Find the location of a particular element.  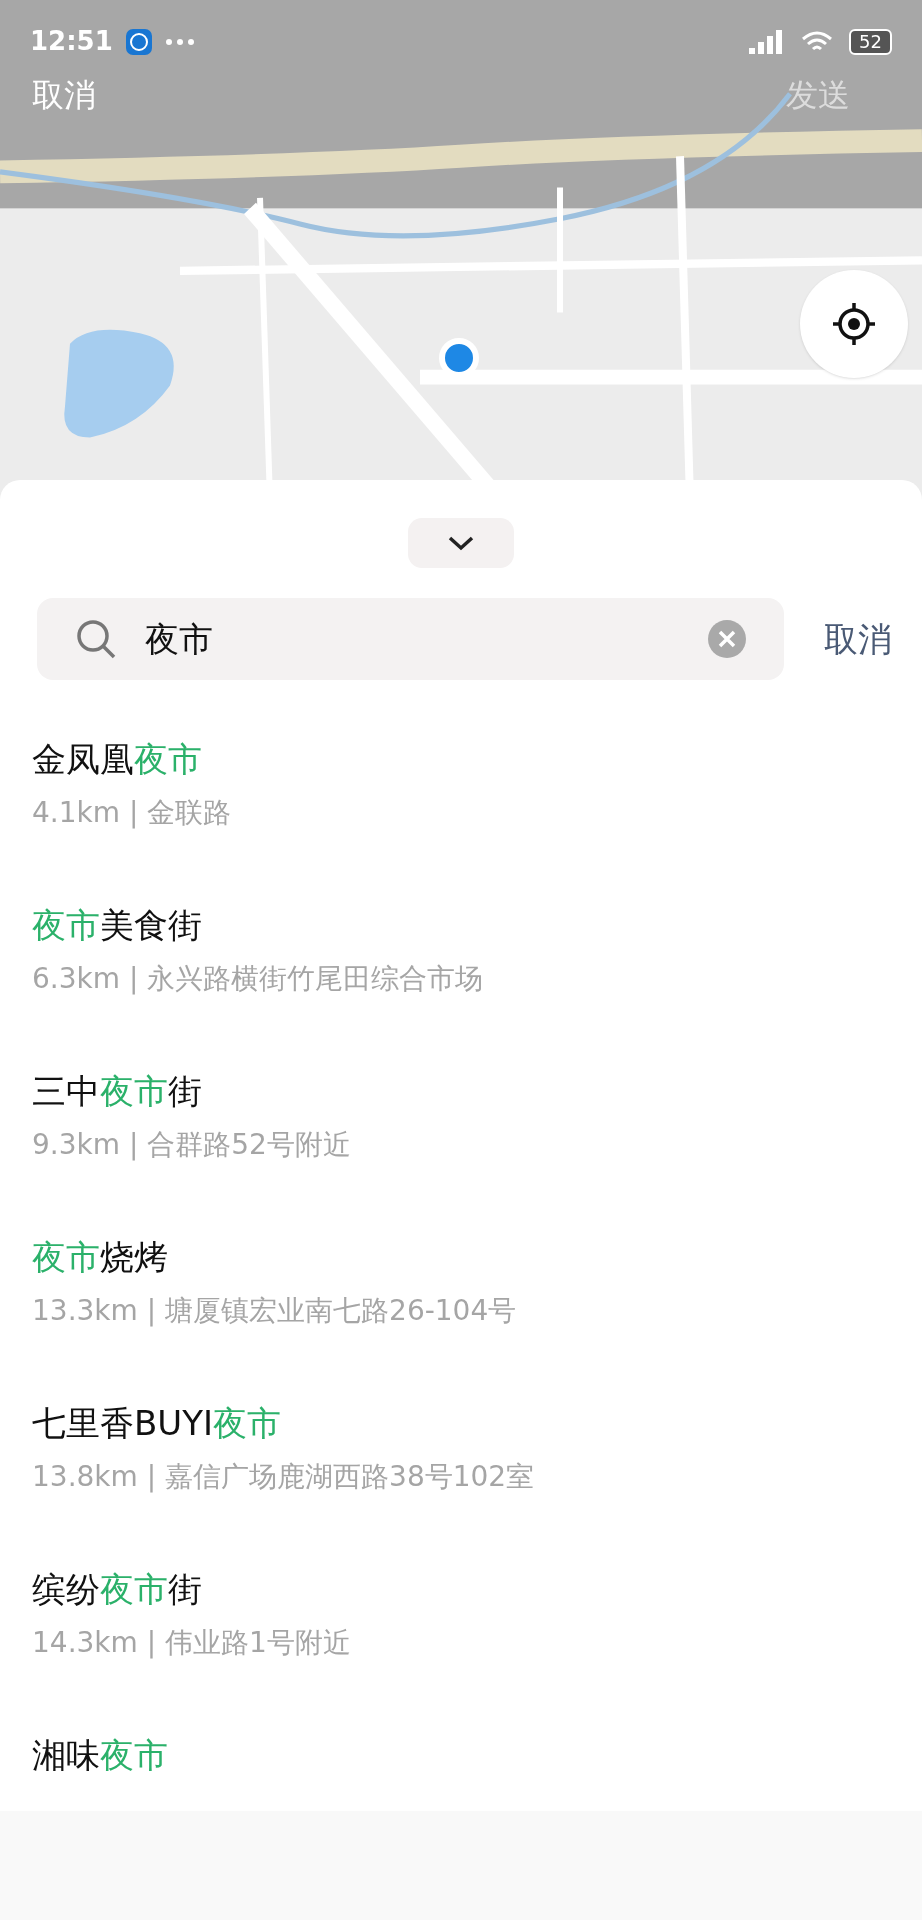

result-item: 夜市美食街 6.3km | 永兴路横街竹尾田综合市场 is located at coordinates (461, 984).